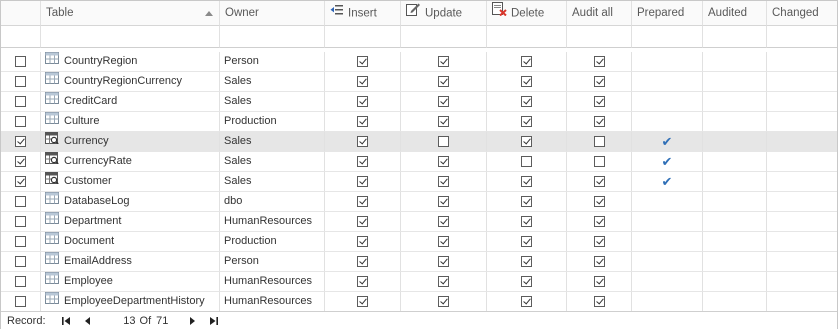 This screenshot has width=838, height=329. I want to click on table-row: Employee HumanResources, so click(419, 282).